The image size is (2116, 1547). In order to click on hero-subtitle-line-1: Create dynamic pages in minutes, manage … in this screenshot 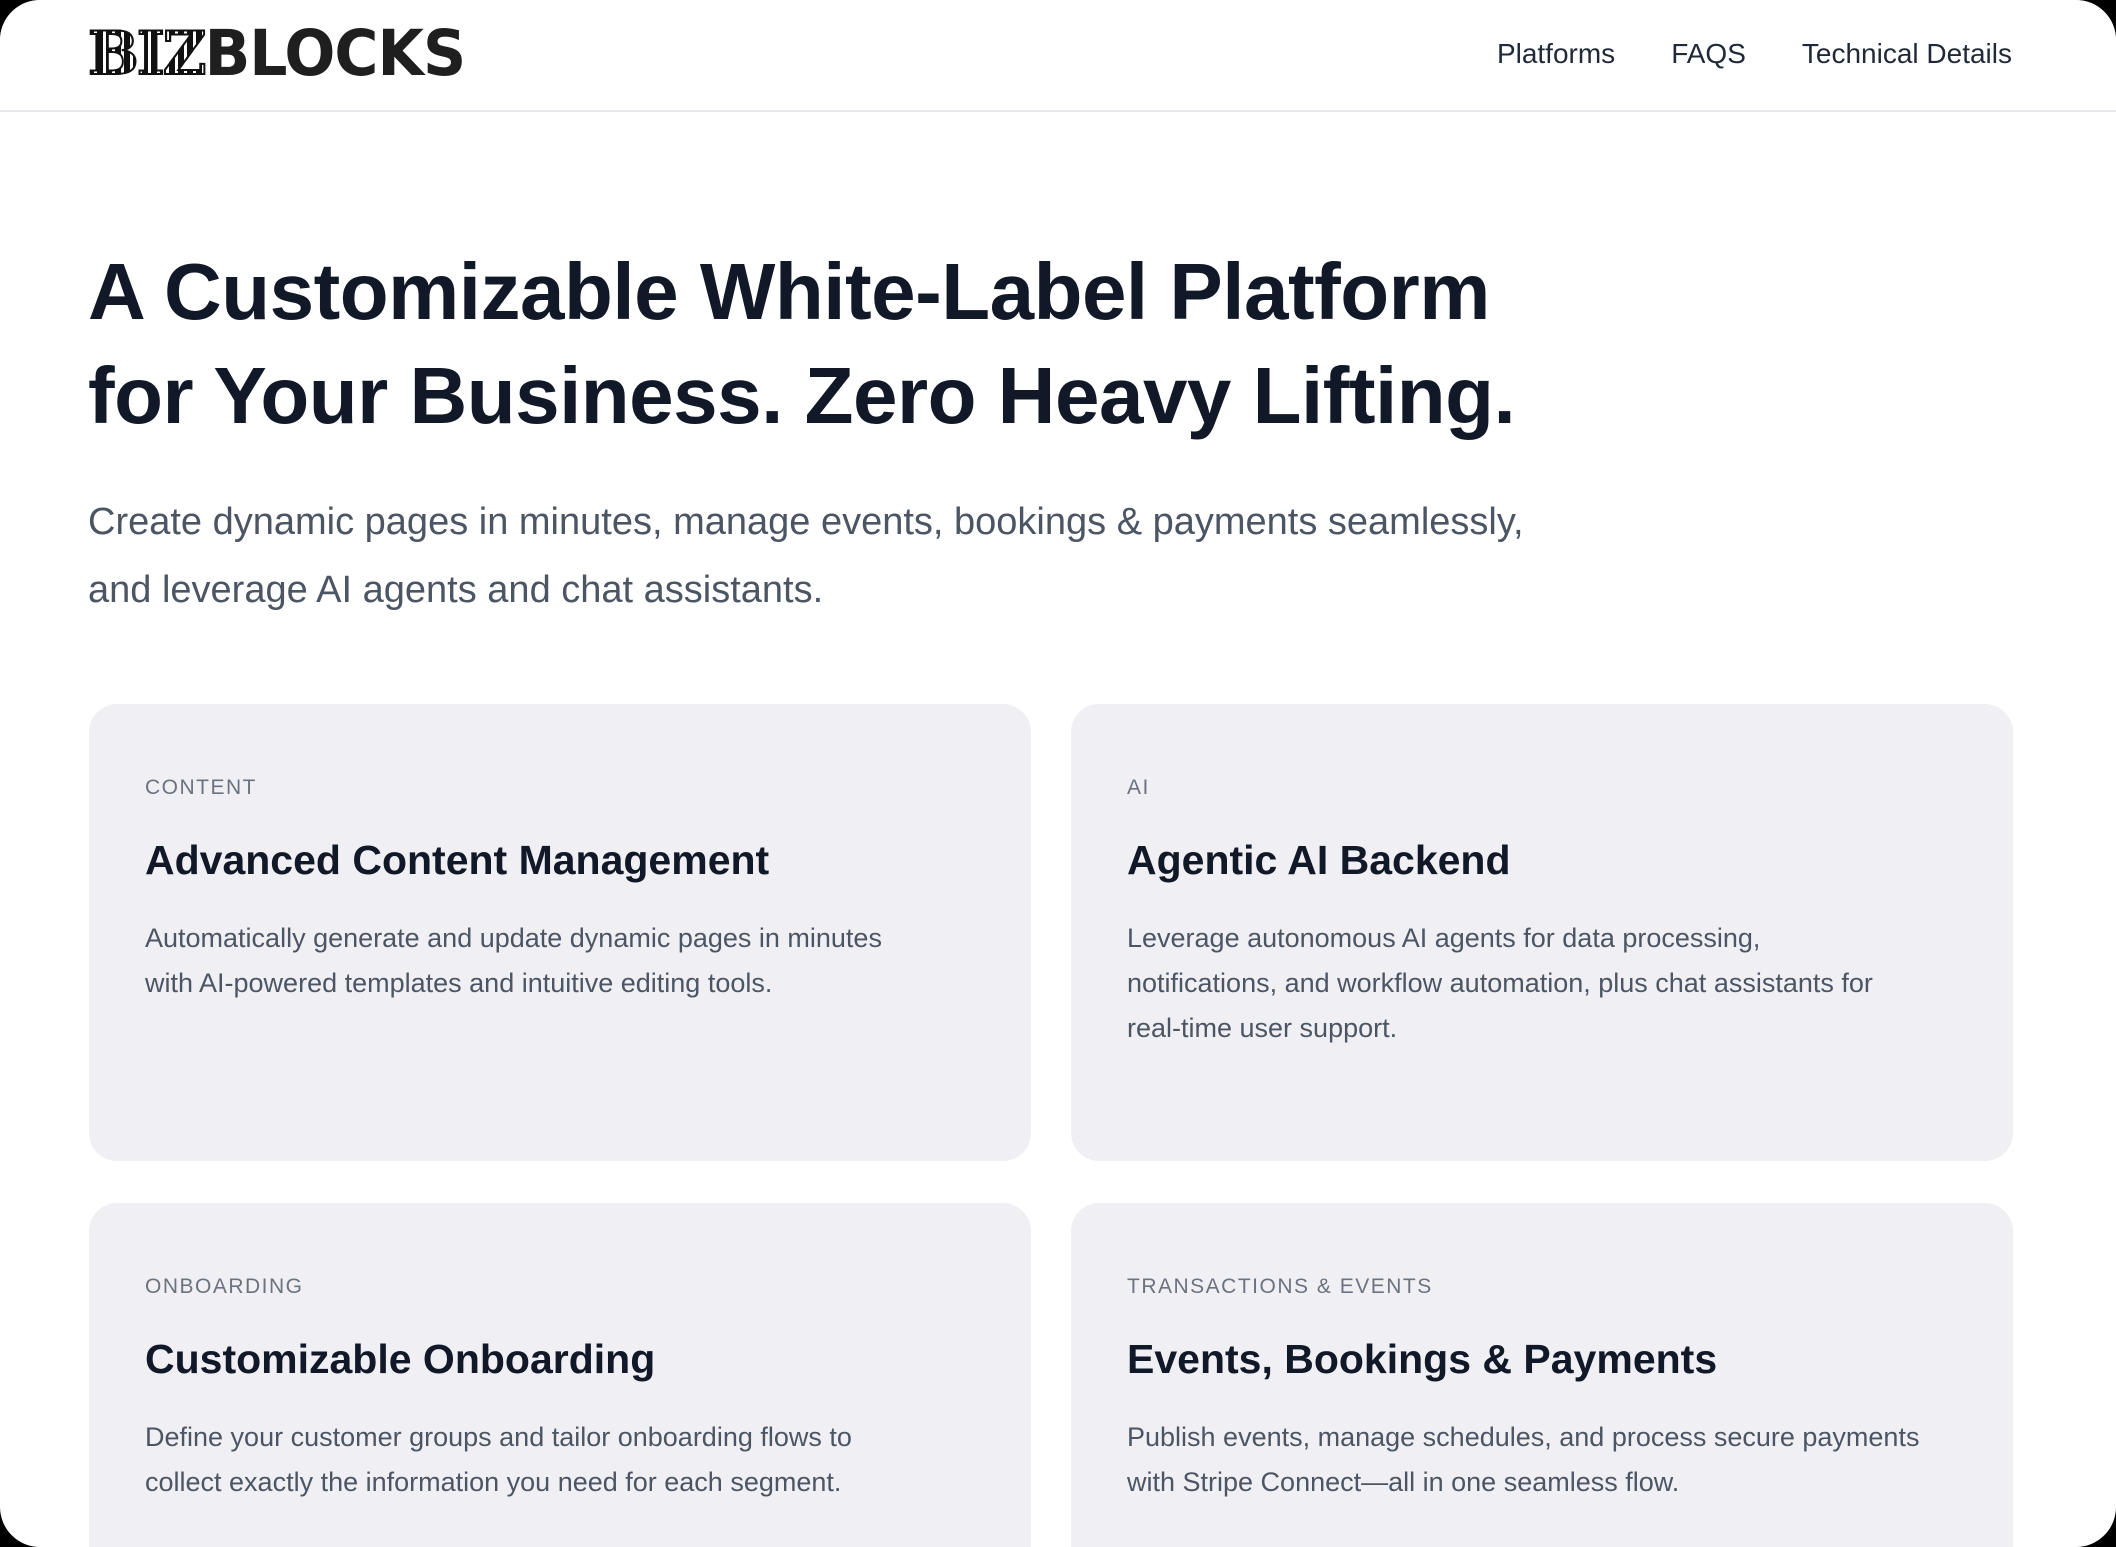, I will do `click(806, 522)`.